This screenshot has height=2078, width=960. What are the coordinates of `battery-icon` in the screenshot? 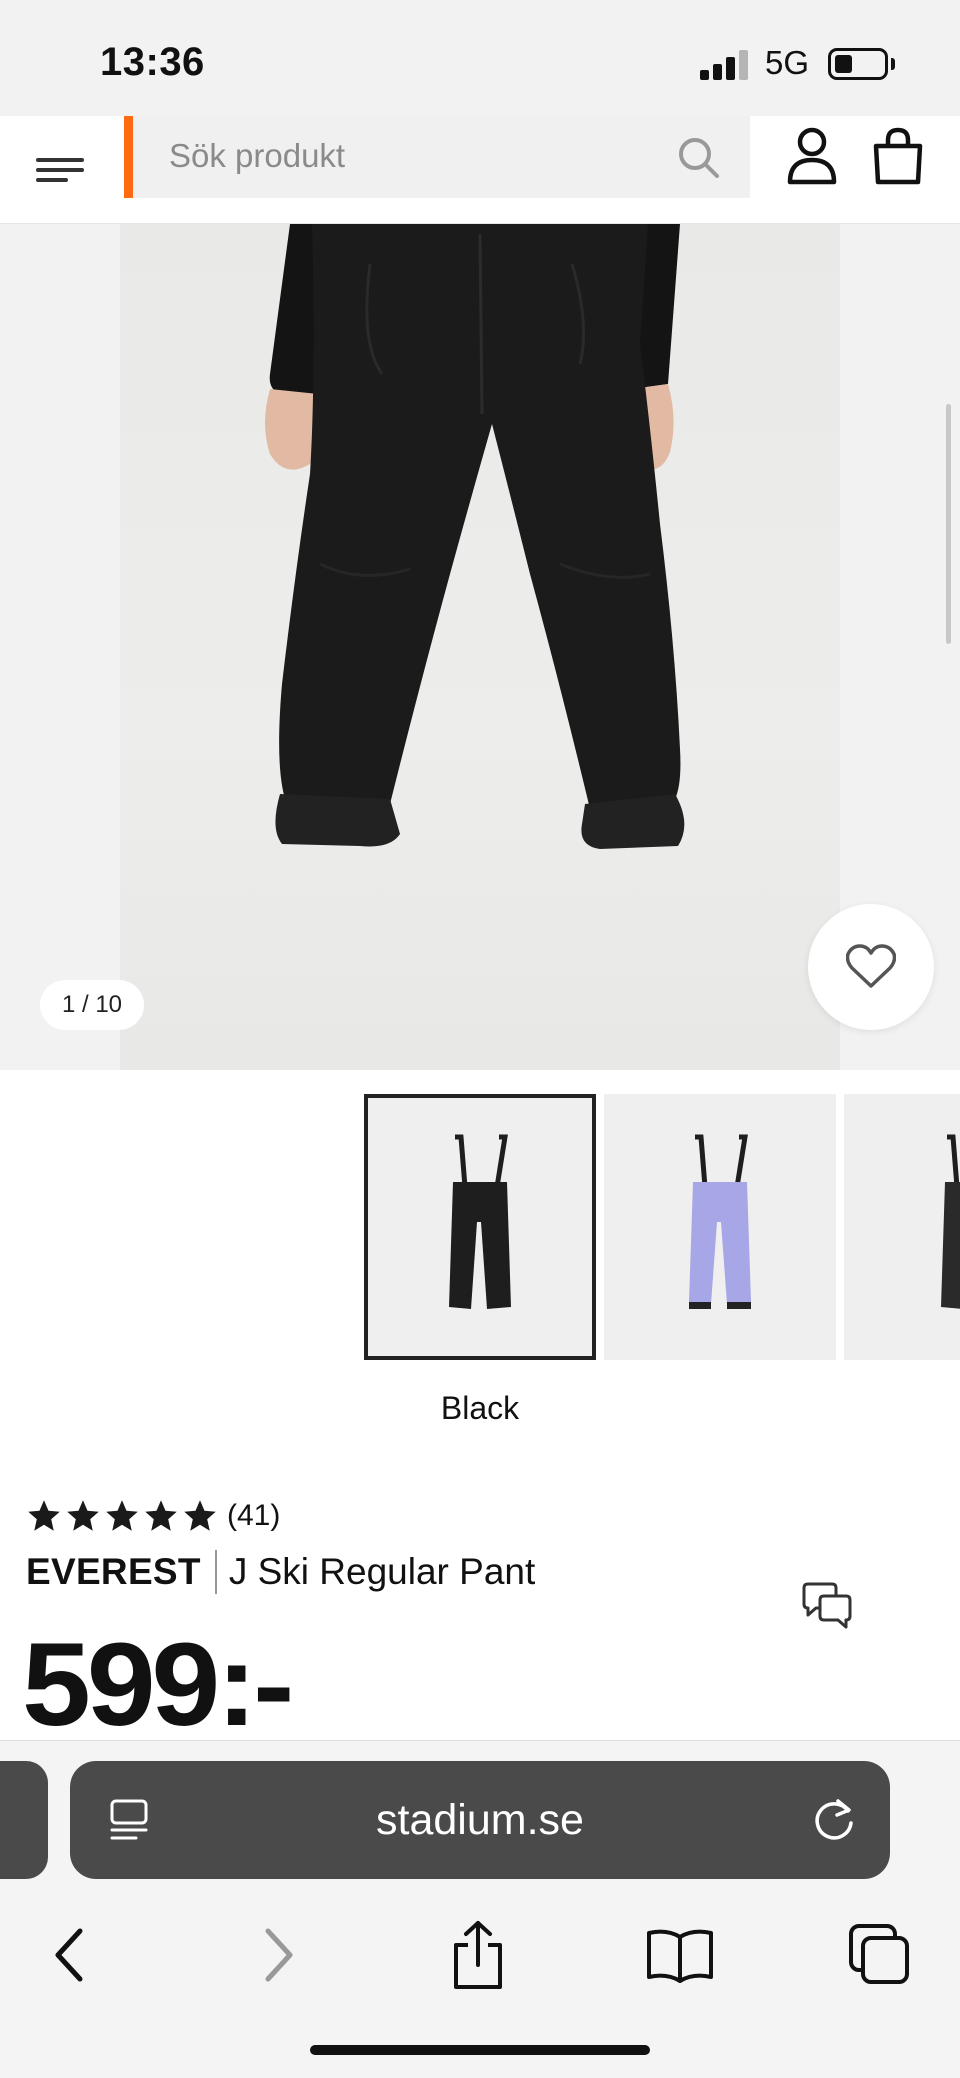 It's located at (858, 64).